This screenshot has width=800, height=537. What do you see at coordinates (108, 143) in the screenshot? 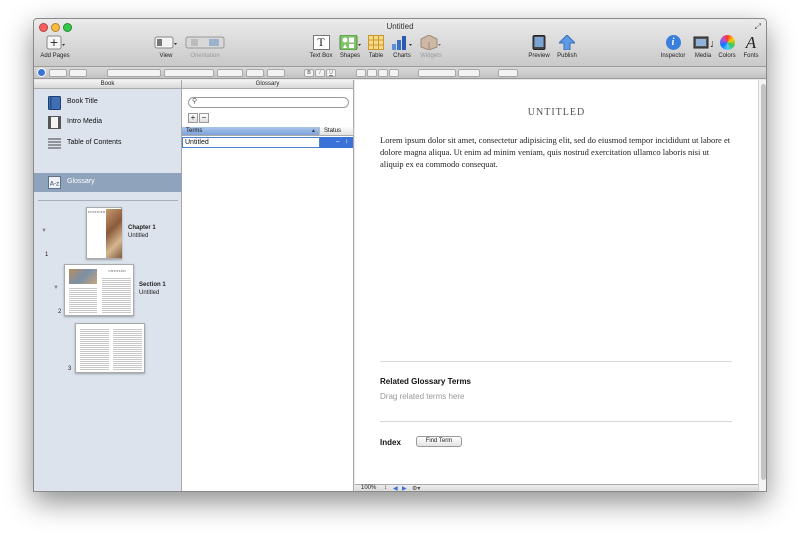
I see `sidebar-item-table-of-contents: Table of Contents` at bounding box center [108, 143].